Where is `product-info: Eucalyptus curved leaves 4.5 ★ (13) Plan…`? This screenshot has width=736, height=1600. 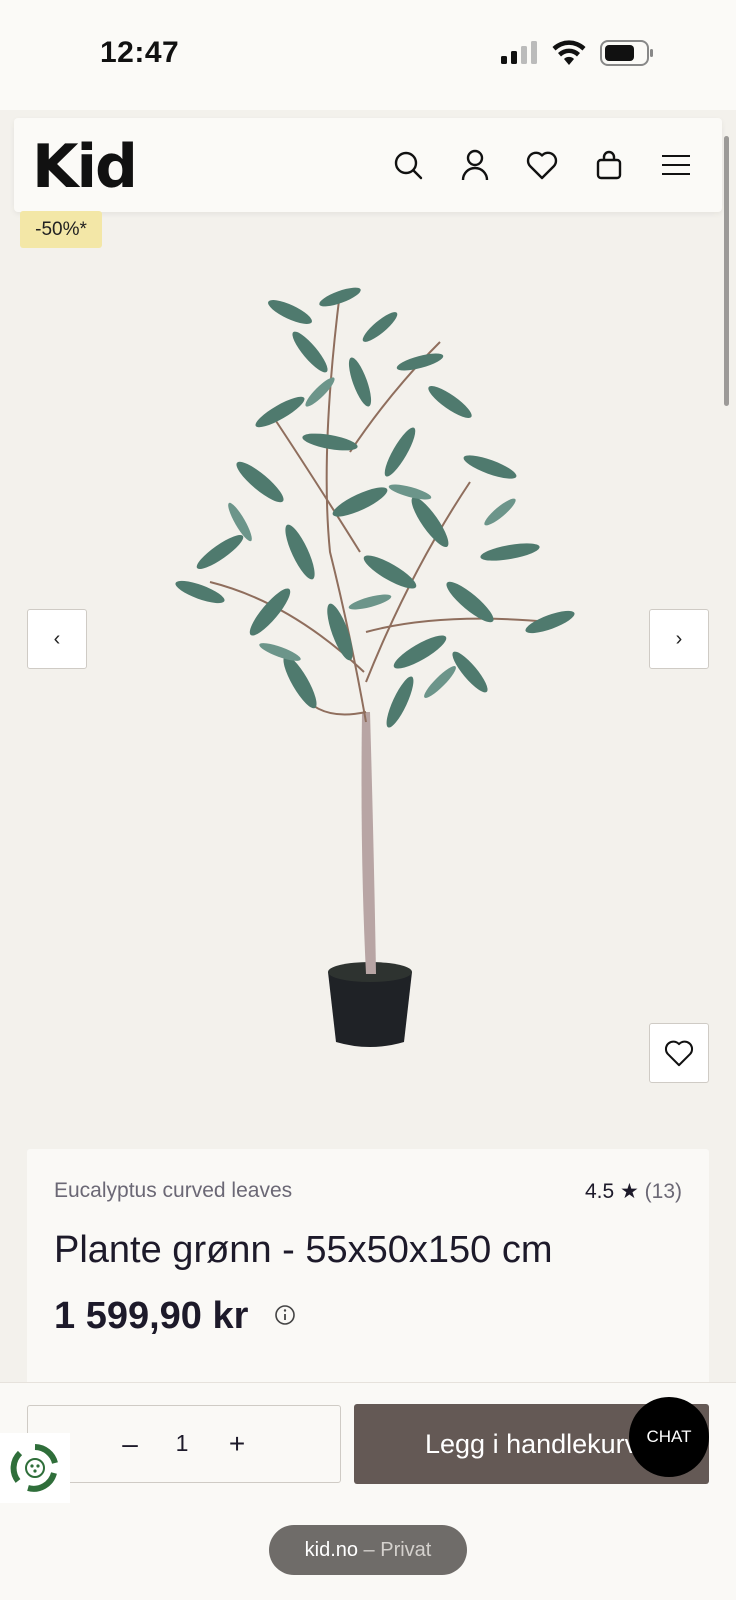 product-info: Eucalyptus curved leaves 4.5 ★ (13) Plan… is located at coordinates (368, 1269).